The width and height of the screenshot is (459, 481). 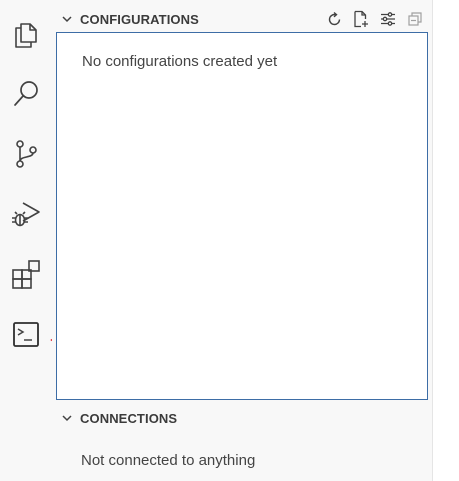 I want to click on refresh-icon, so click(x=334, y=19).